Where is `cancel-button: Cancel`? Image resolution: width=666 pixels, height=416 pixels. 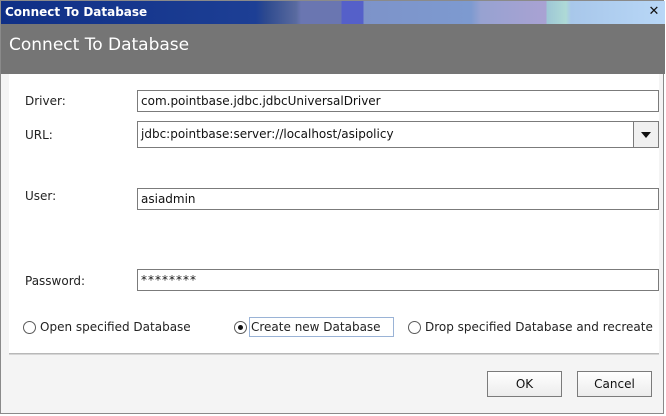 cancel-button: Cancel is located at coordinates (614, 384).